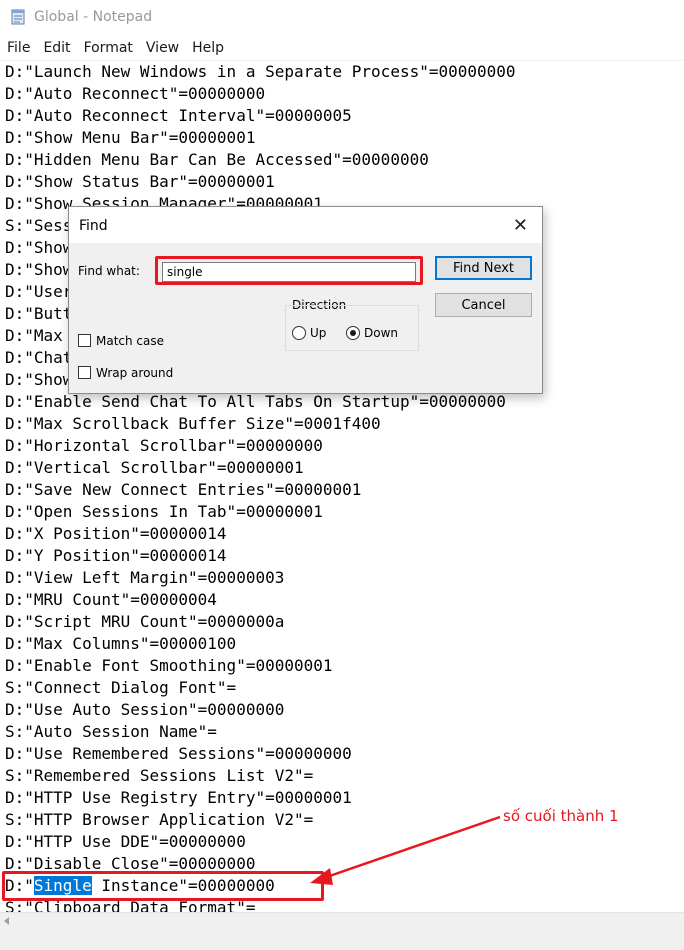 This screenshot has width=684, height=950. I want to click on scroll-left-icon, so click(6, 921).